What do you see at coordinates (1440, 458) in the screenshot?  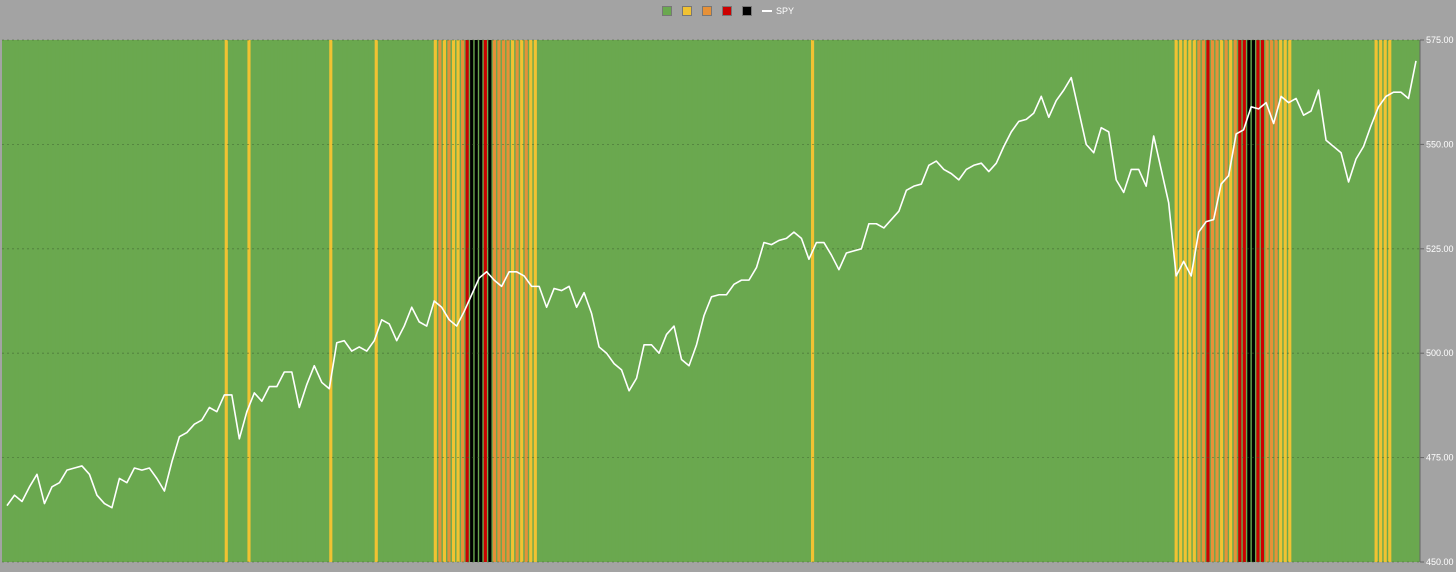 I see `y-tick-label: 475.00` at bounding box center [1440, 458].